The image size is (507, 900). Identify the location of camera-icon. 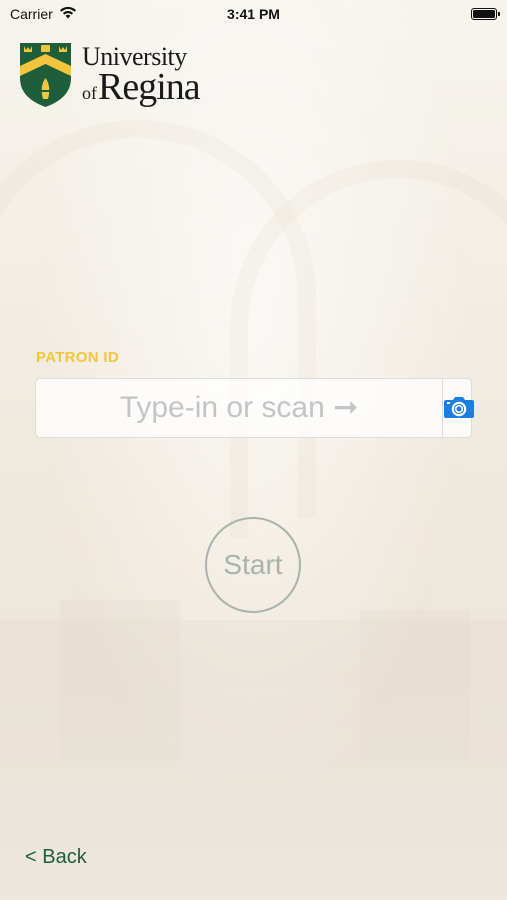
(459, 408).